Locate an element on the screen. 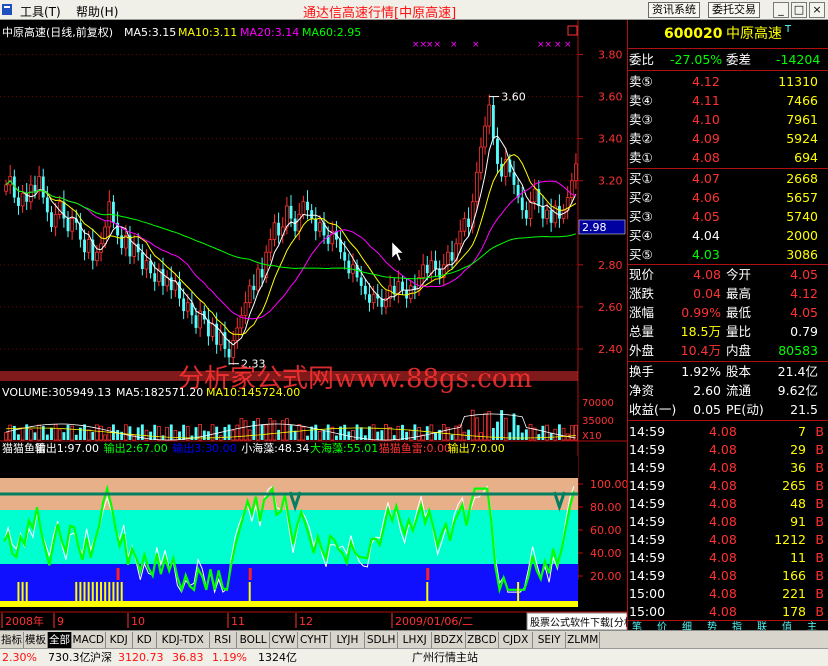 Image resolution: width=828 pixels, height=666 pixels. indicator-tab-bdzx: BDZX is located at coordinates (449, 640).